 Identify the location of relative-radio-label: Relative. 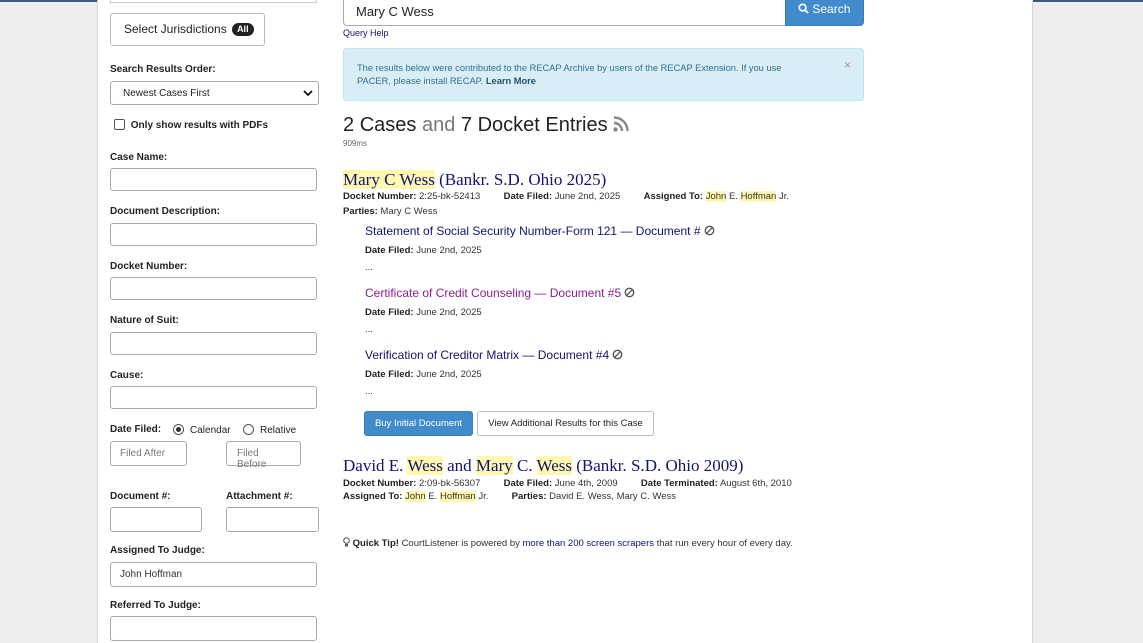
(278, 431).